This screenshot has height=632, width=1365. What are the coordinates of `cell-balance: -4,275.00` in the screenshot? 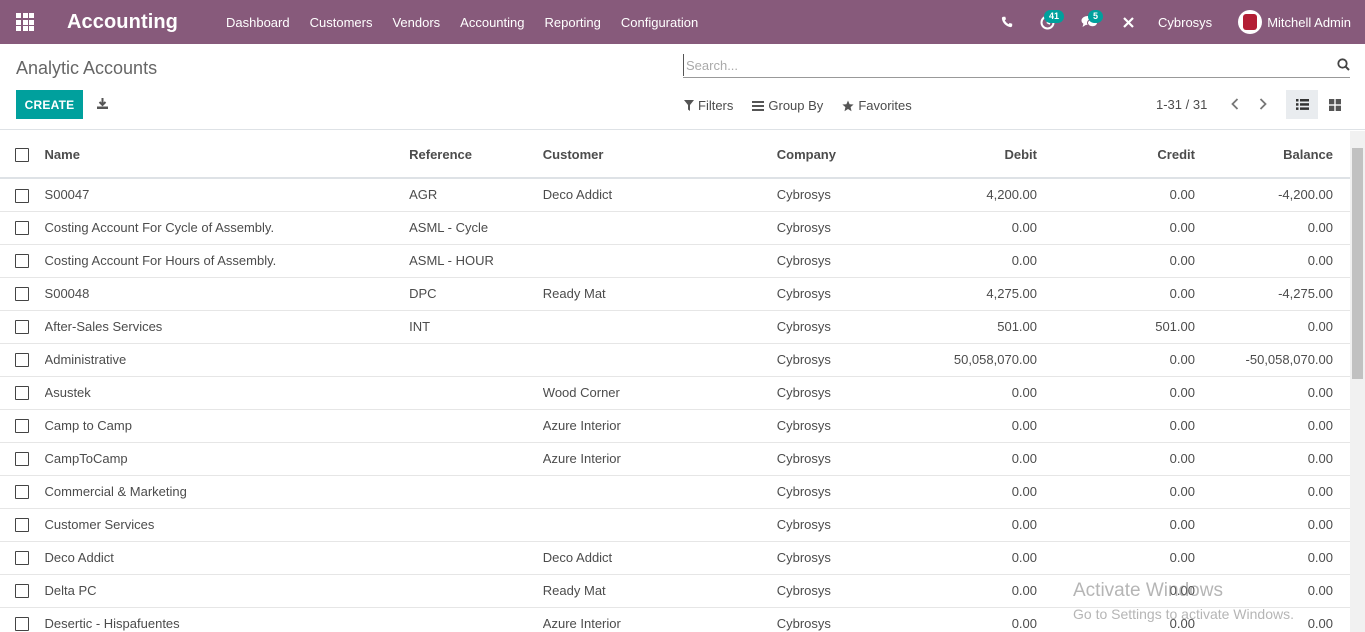 It's located at (1272, 294).